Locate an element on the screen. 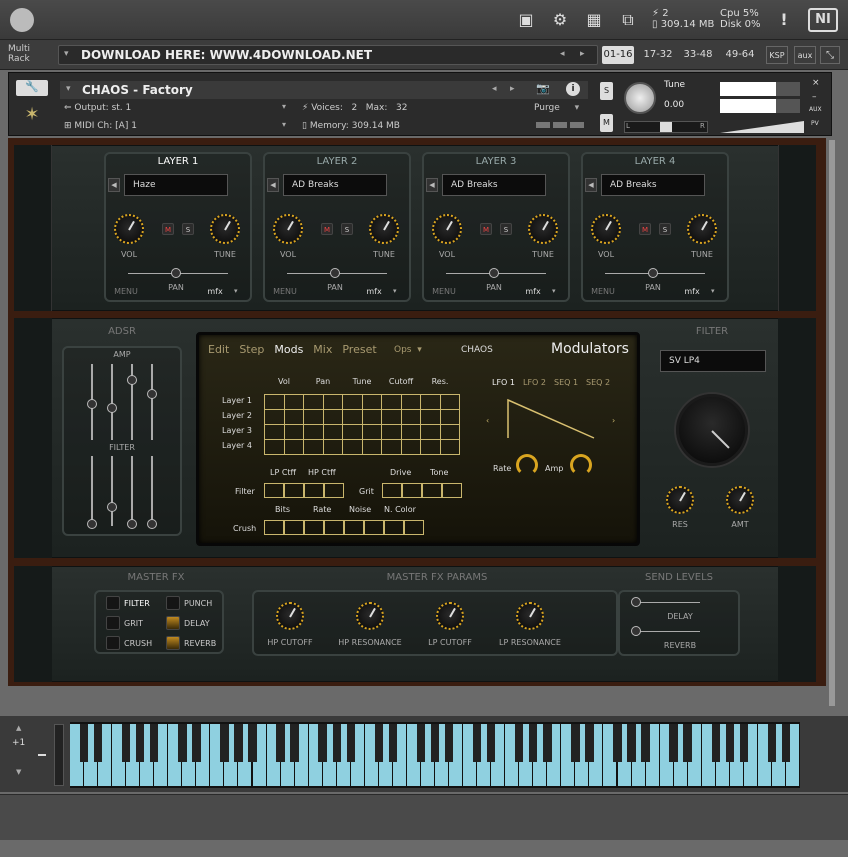 The image size is (848, 857). lfo-prev-icon: ‹ is located at coordinates (487, 420).